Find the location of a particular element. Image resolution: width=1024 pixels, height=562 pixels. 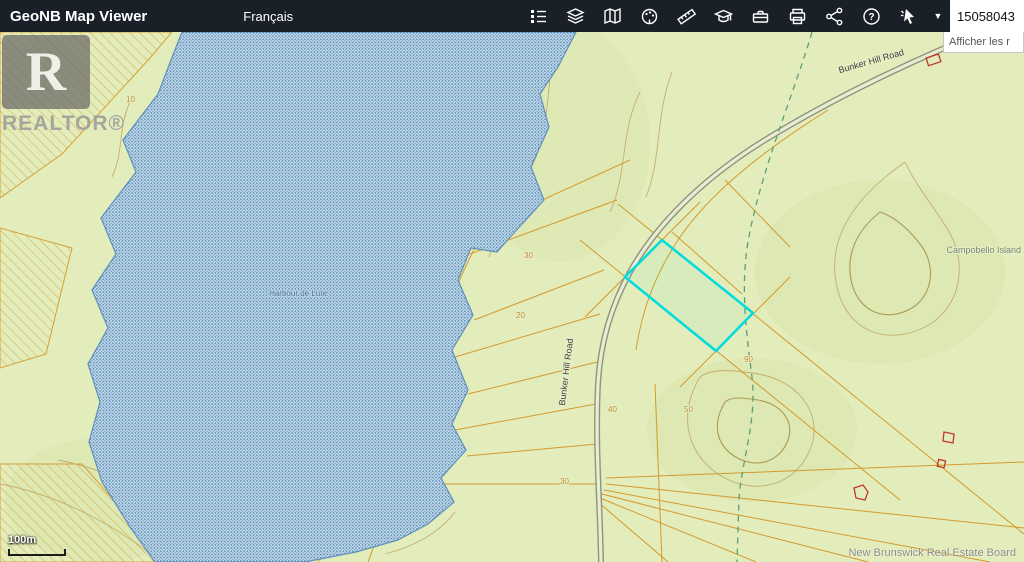

scale-line is located at coordinates (37, 552).